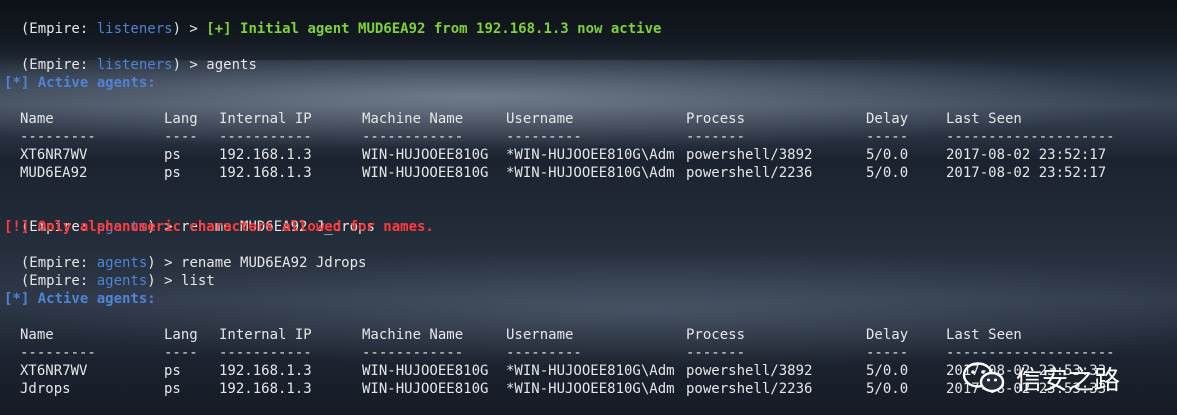 The image size is (1177, 415). What do you see at coordinates (198, 281) in the screenshot?
I see `command-text: list` at bounding box center [198, 281].